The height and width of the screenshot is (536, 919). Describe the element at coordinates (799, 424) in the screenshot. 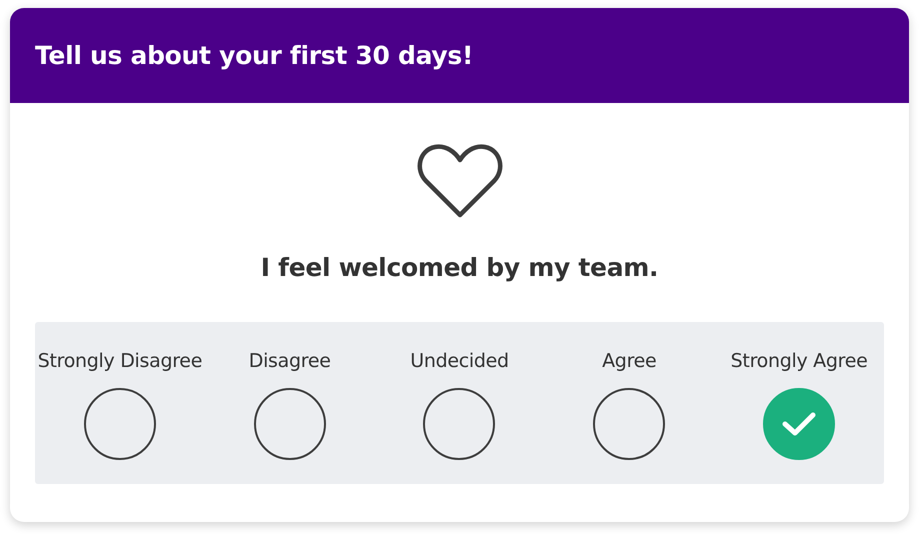

I see `check-icon` at that location.